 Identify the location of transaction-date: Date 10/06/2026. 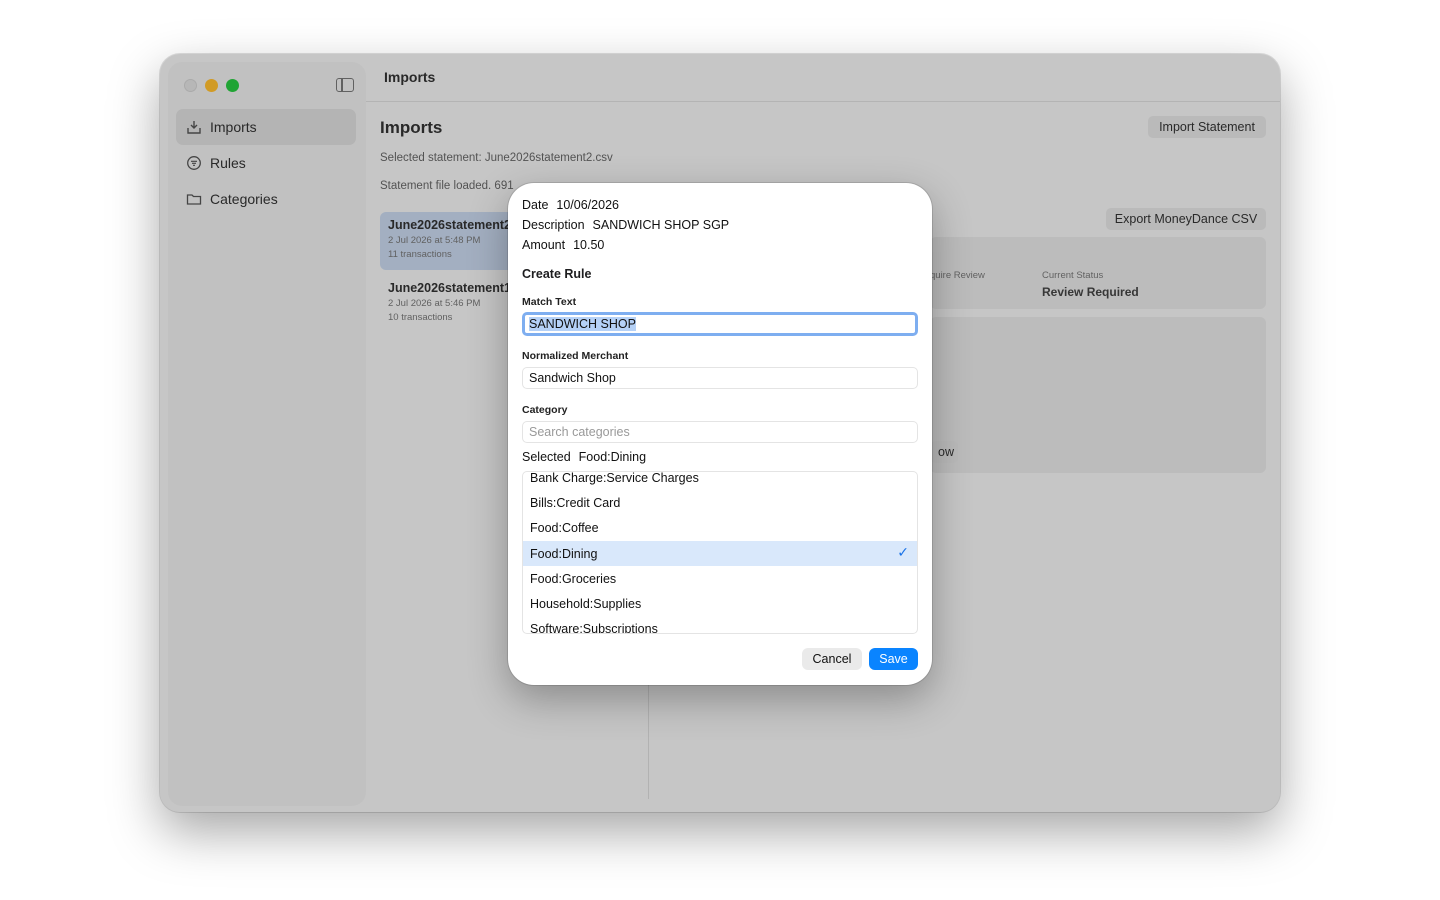
(570, 205).